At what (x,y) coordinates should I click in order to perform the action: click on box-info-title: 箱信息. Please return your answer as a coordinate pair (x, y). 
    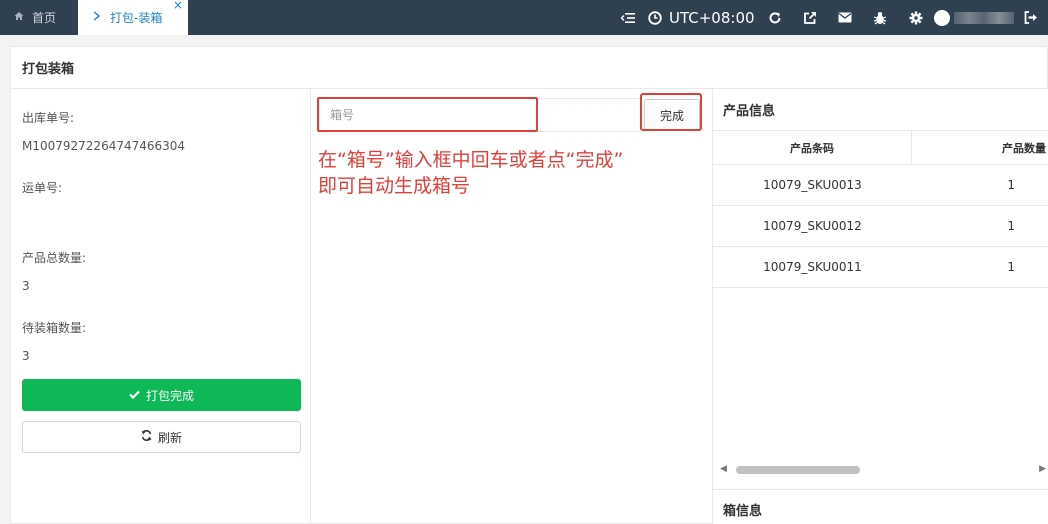
    Looking at the image, I should click on (880, 506).